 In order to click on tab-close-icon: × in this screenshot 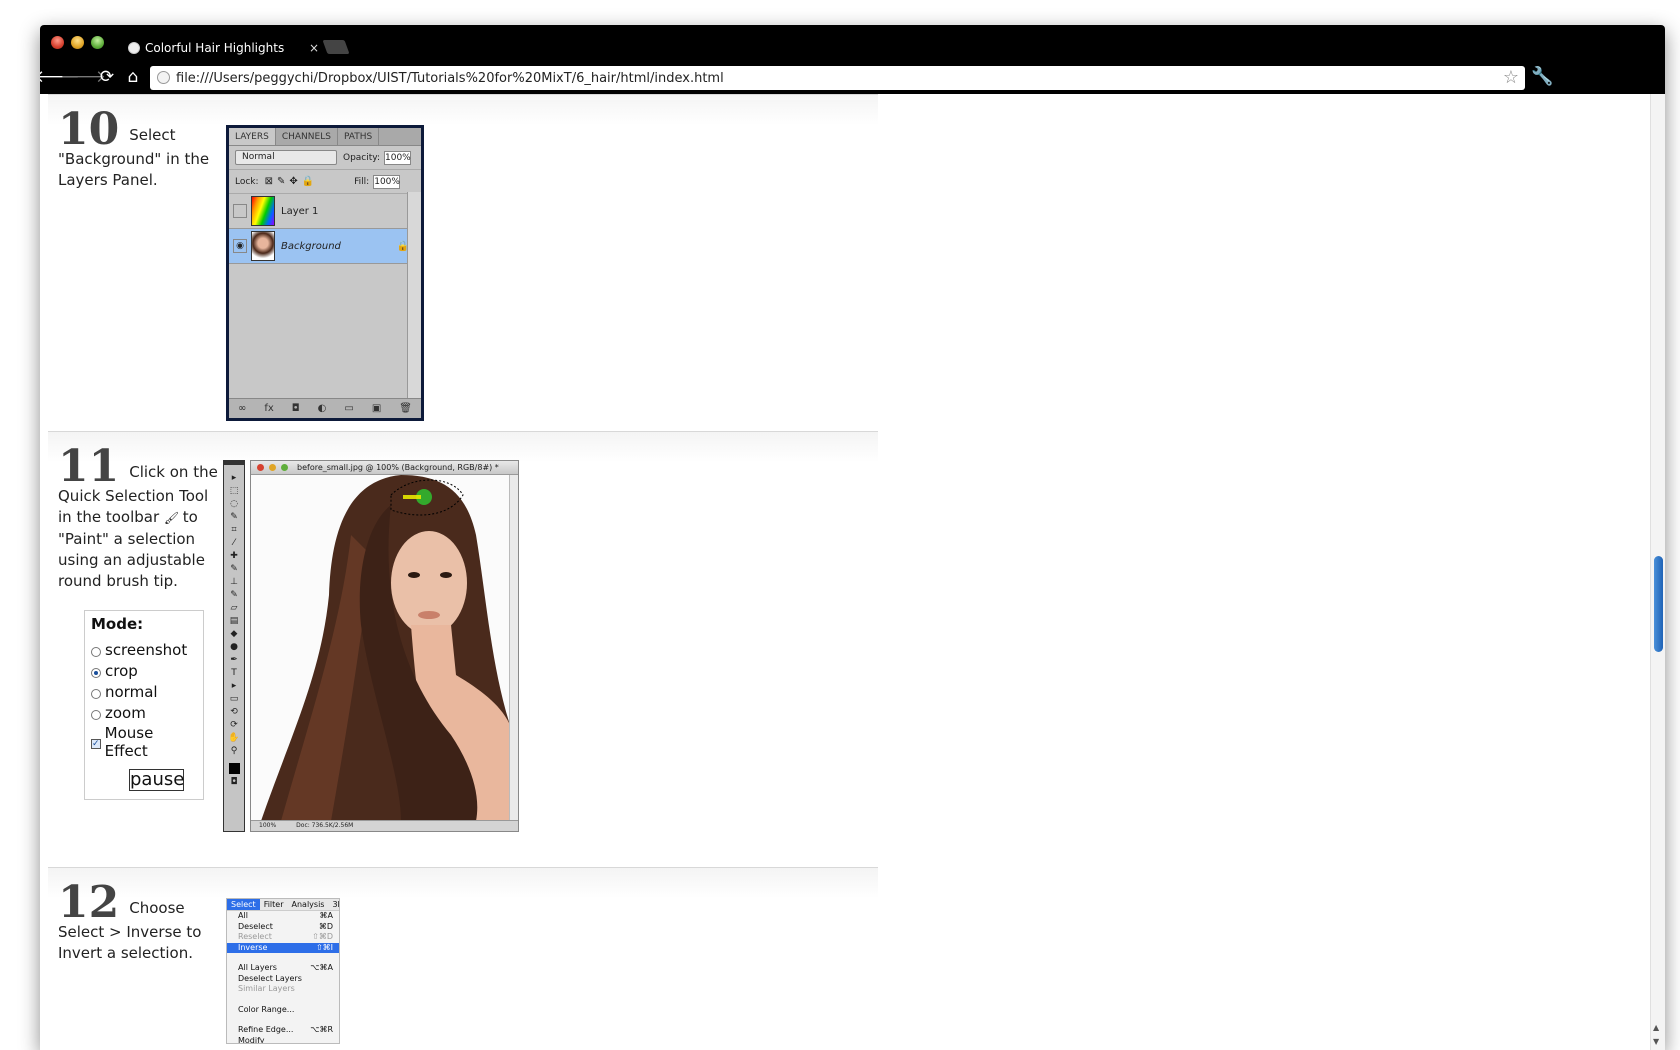, I will do `click(314, 48)`.